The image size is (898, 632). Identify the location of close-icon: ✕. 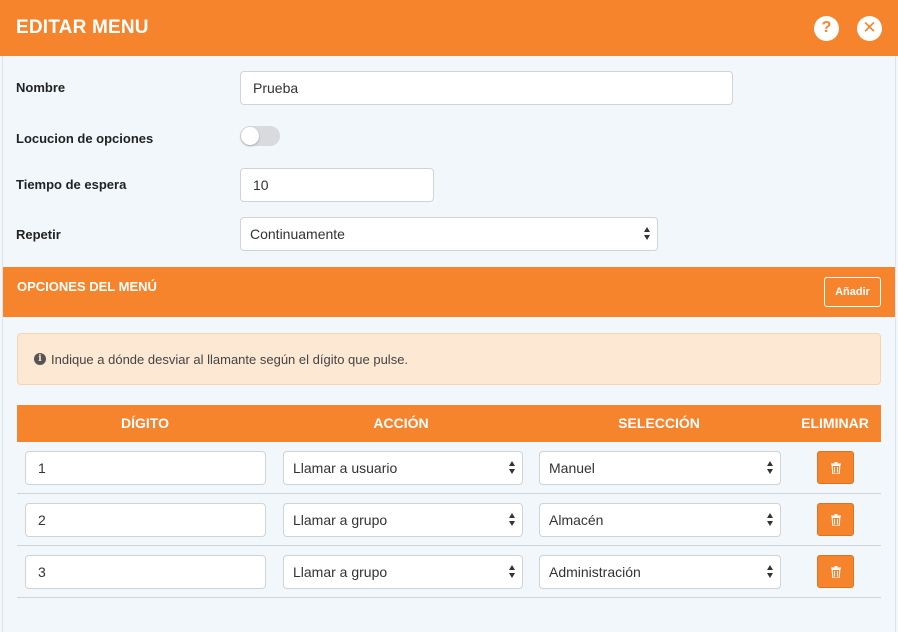
(869, 28).